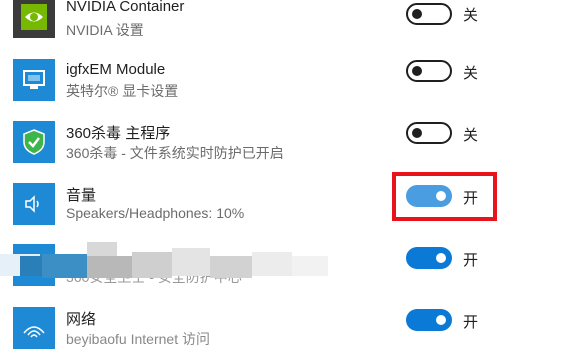 The height and width of the screenshot is (358, 574). What do you see at coordinates (125, 7) in the screenshot?
I see `app-name: NVIDIA Container` at bounding box center [125, 7].